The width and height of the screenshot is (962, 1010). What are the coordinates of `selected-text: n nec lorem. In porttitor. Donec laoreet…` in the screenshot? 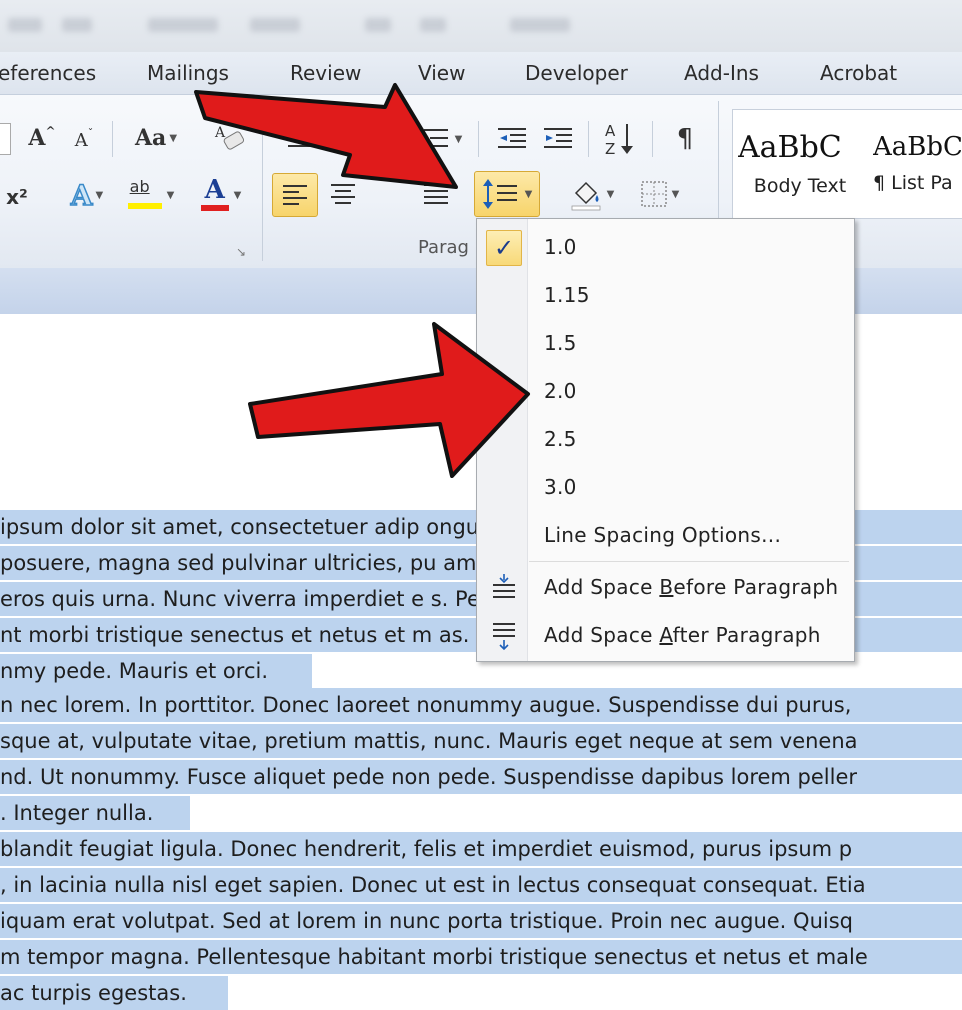 It's located at (481, 705).